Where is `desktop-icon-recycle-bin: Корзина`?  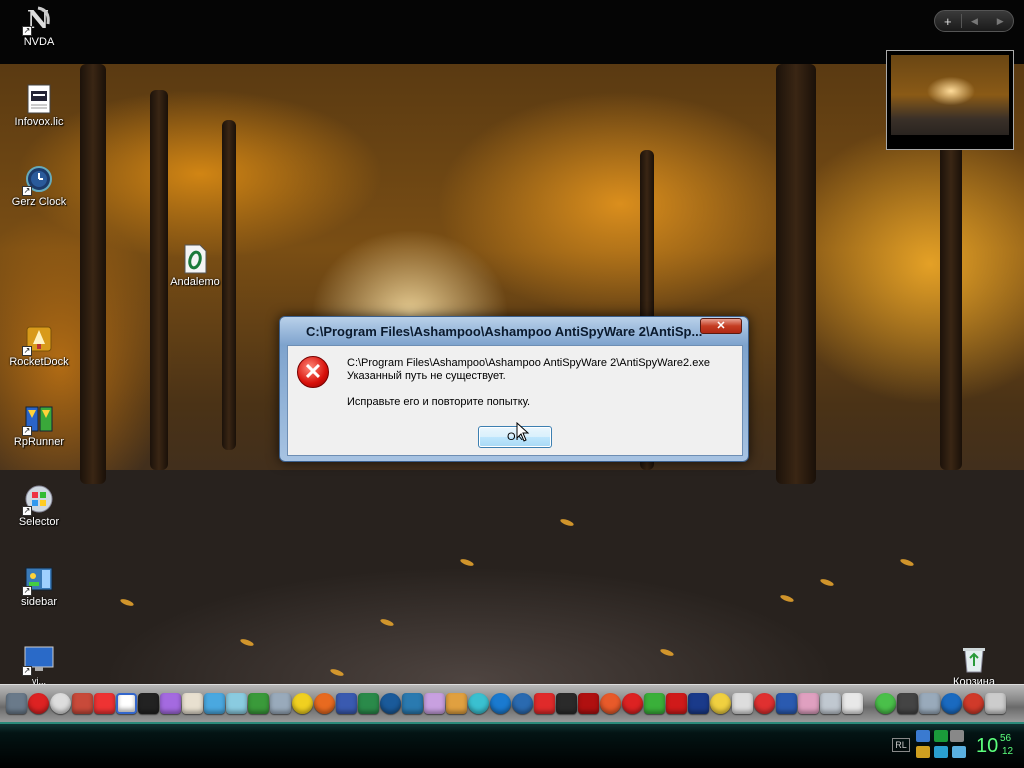 desktop-icon-recycle-bin: Корзина is located at coordinates (974, 666).